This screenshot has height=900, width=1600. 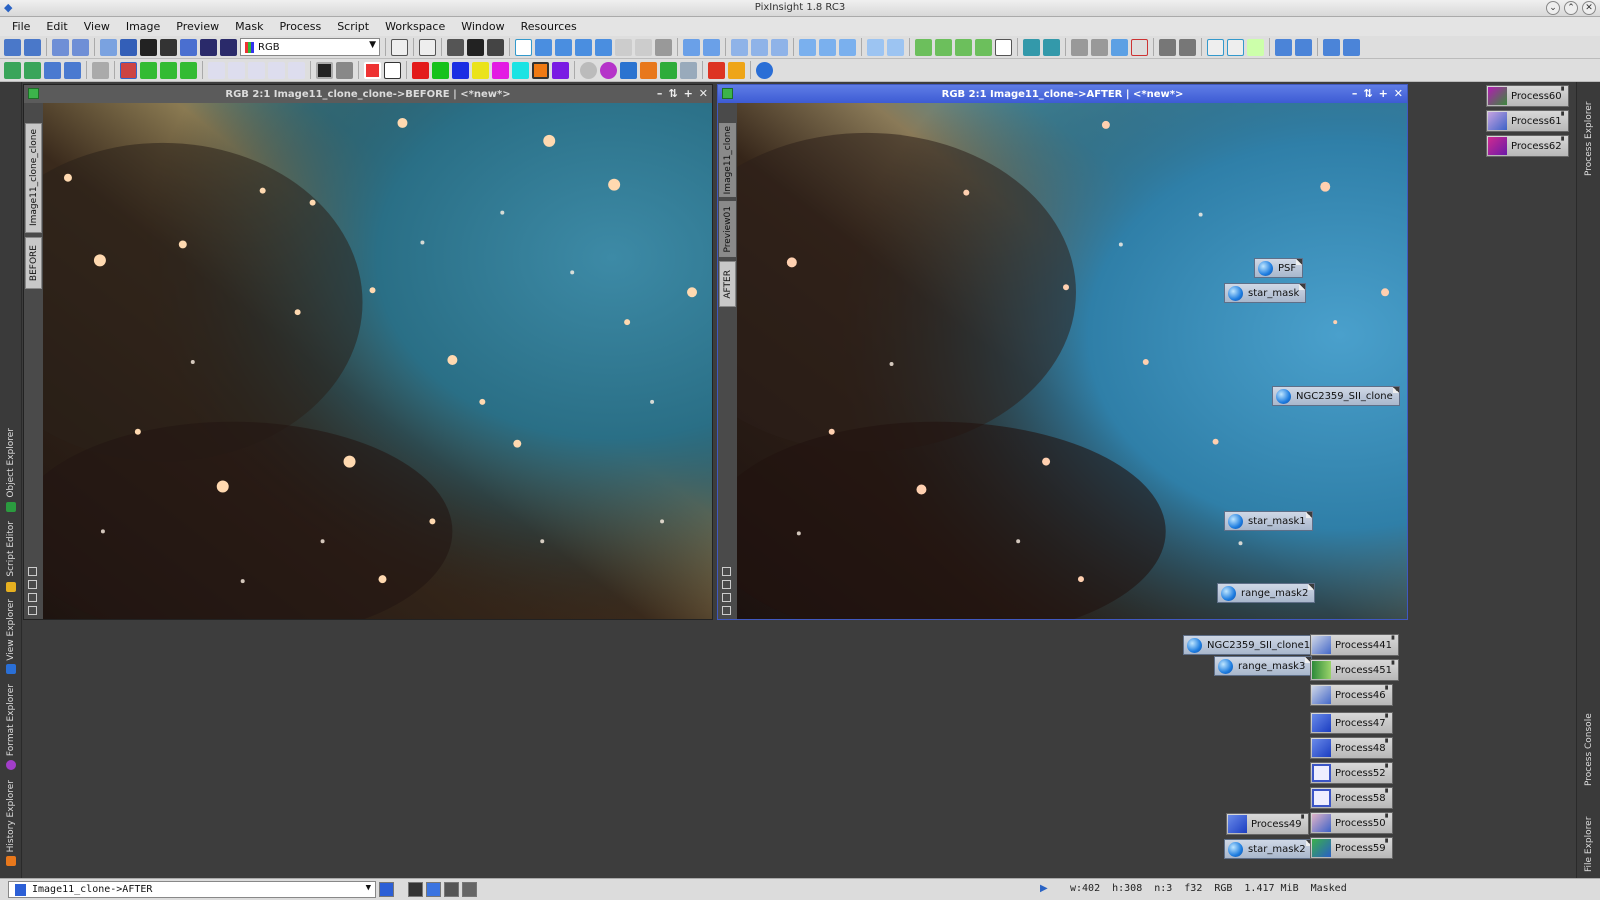 What do you see at coordinates (895, 47) in the screenshot?
I see `prev-workspace-icon` at bounding box center [895, 47].